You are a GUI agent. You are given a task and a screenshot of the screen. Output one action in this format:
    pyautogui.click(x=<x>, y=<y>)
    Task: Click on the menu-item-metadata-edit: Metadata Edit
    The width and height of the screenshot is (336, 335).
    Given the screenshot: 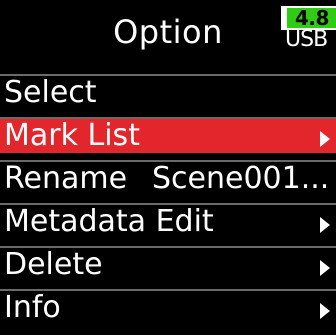 What is the action you would take?
    pyautogui.click(x=168, y=221)
    